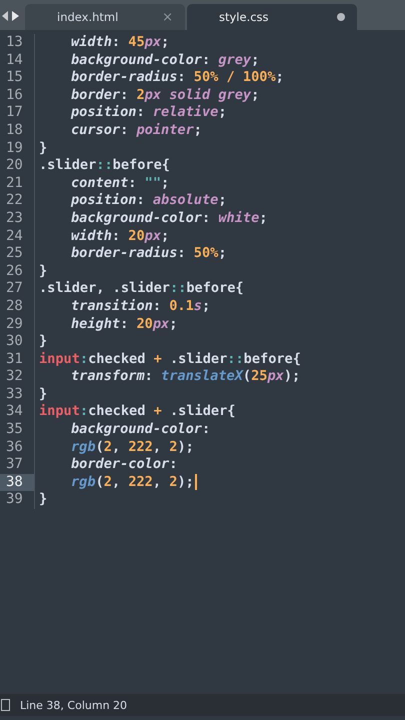 This screenshot has width=405, height=720. What do you see at coordinates (14, 377) in the screenshot?
I see `line-number: 32` at bounding box center [14, 377].